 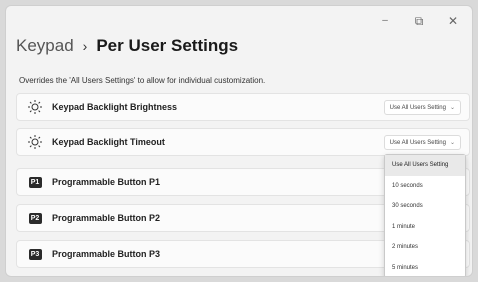 I want to click on title-bar-controls: – ⧉ ✕, so click(x=419, y=21).